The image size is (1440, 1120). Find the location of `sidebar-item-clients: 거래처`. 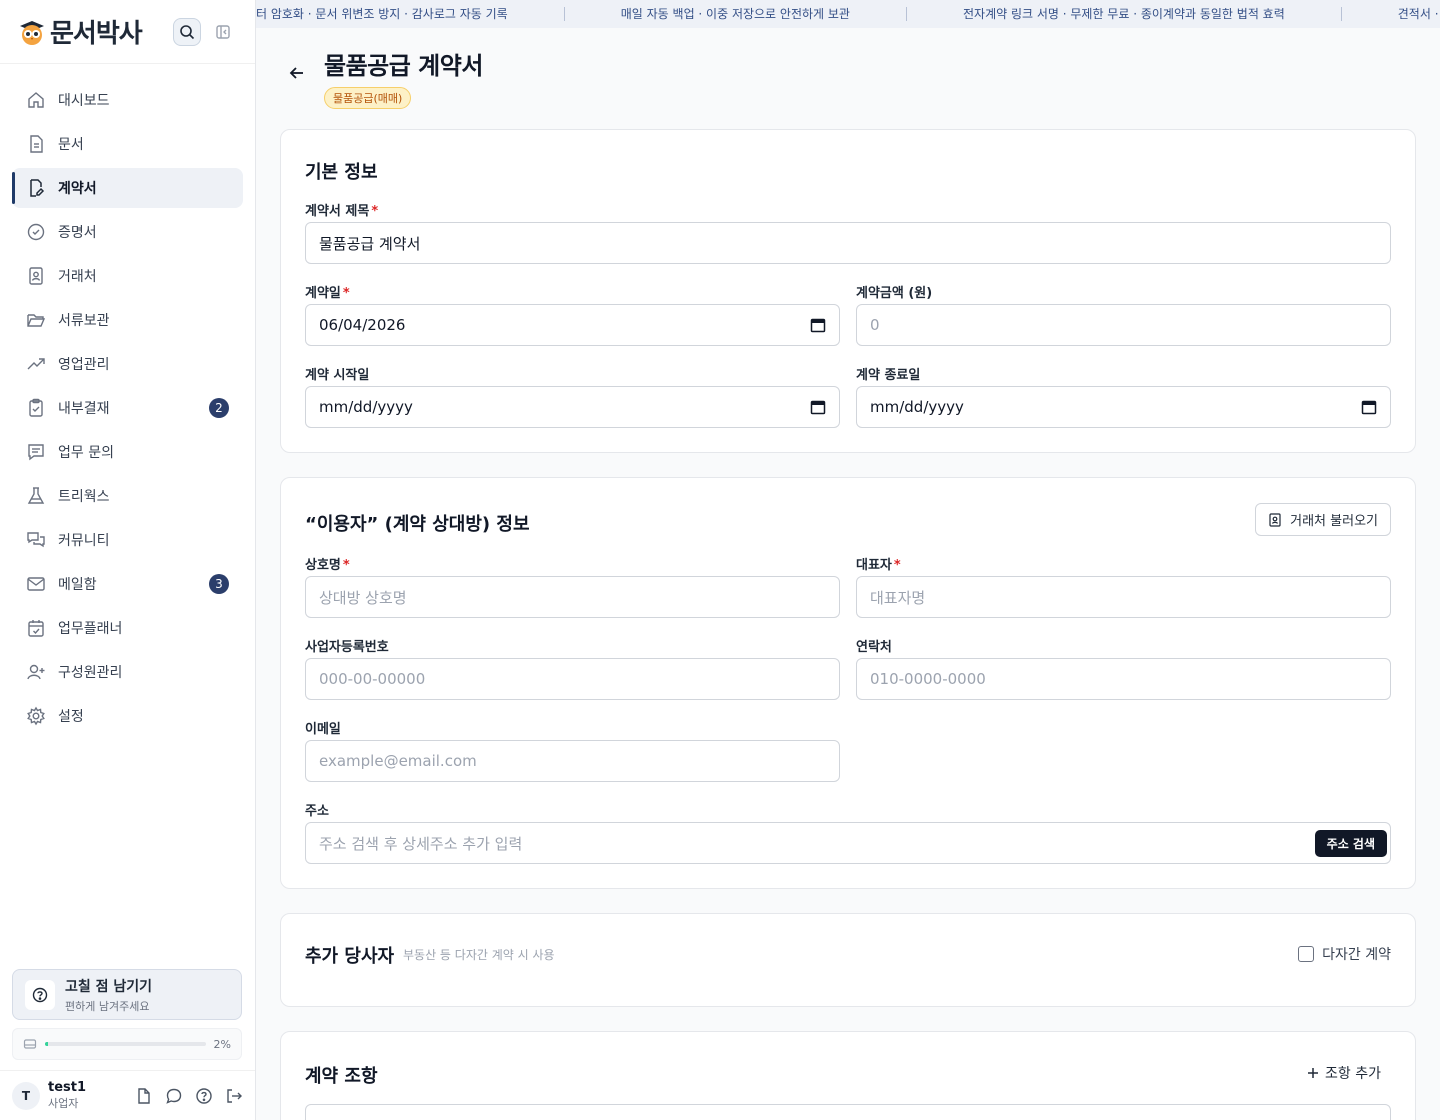

sidebar-item-clients: 거래처 is located at coordinates (127, 276).